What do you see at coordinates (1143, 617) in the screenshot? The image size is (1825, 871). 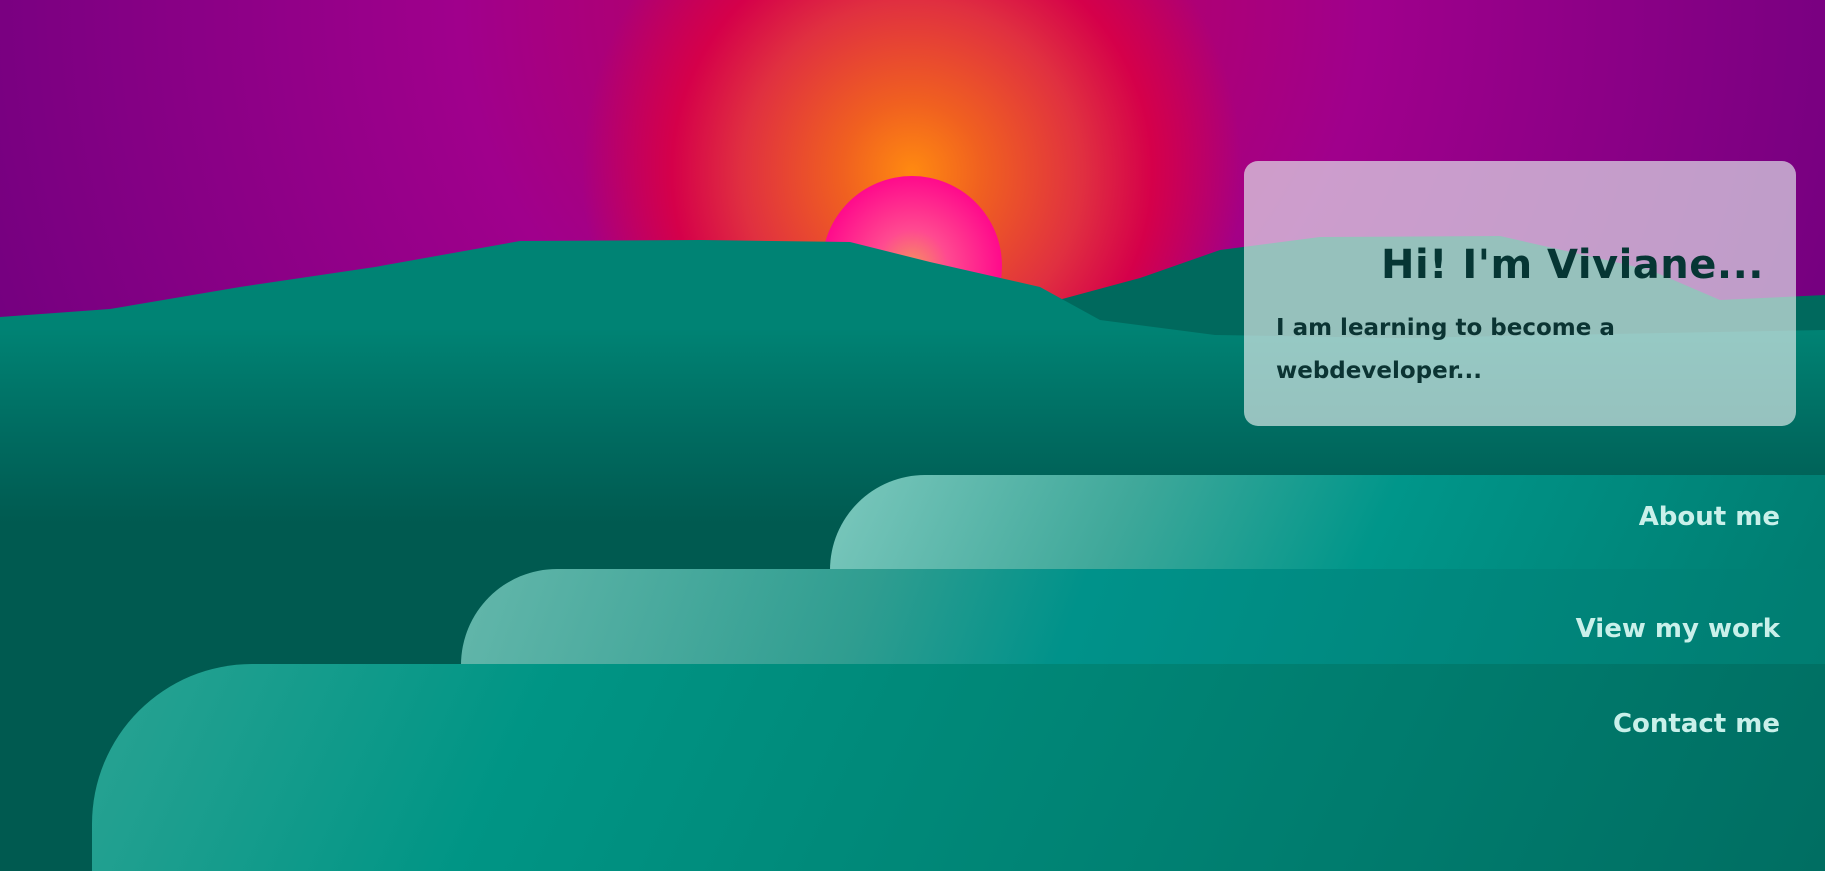 I see `nav-view-my-work: View my work` at bounding box center [1143, 617].